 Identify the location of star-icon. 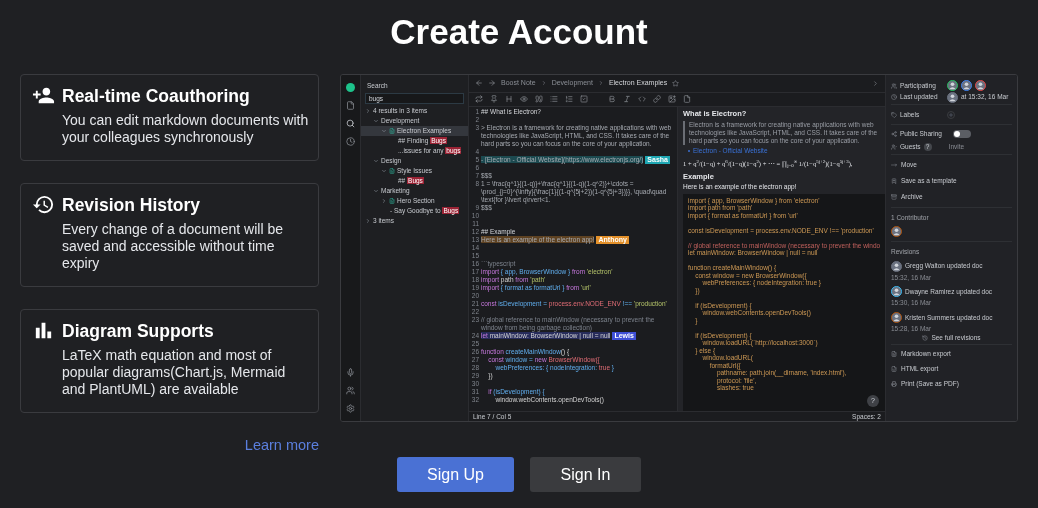
(676, 83).